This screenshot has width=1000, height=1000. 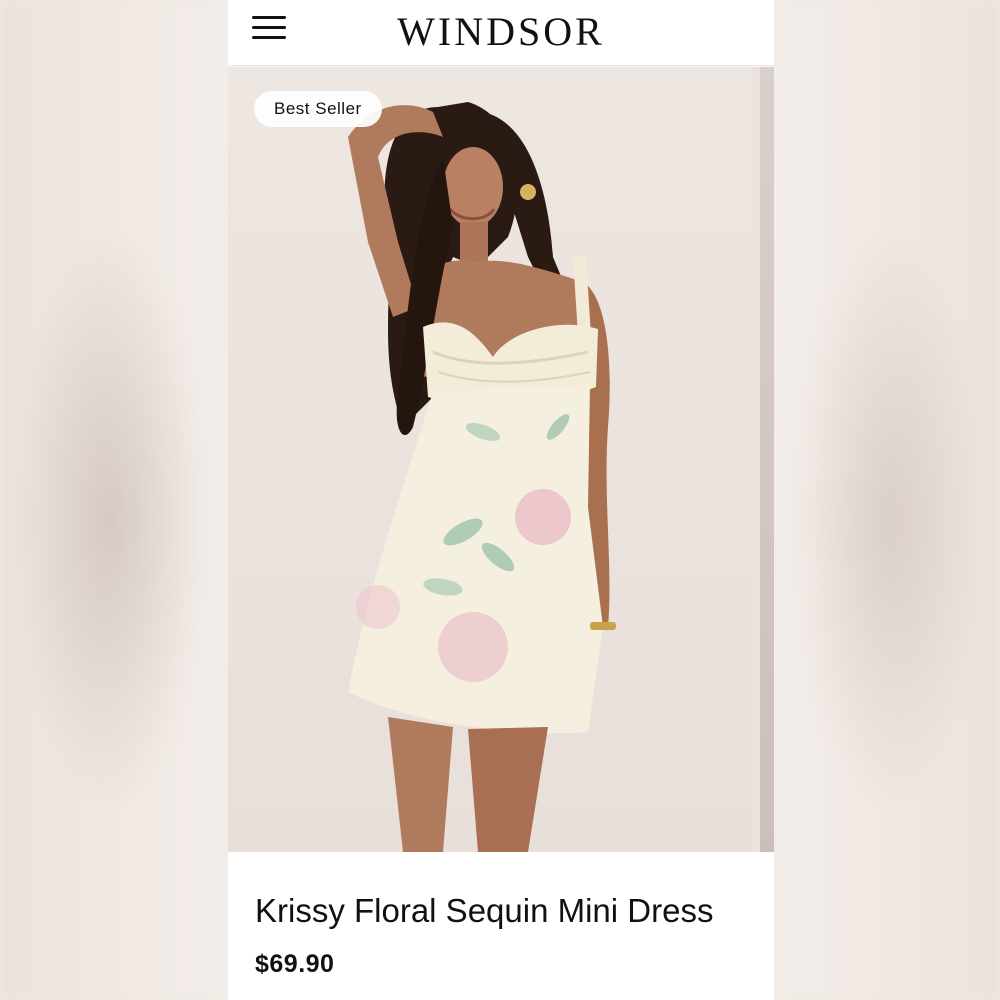 What do you see at coordinates (767, 459) in the screenshot?
I see `next-image-peek` at bounding box center [767, 459].